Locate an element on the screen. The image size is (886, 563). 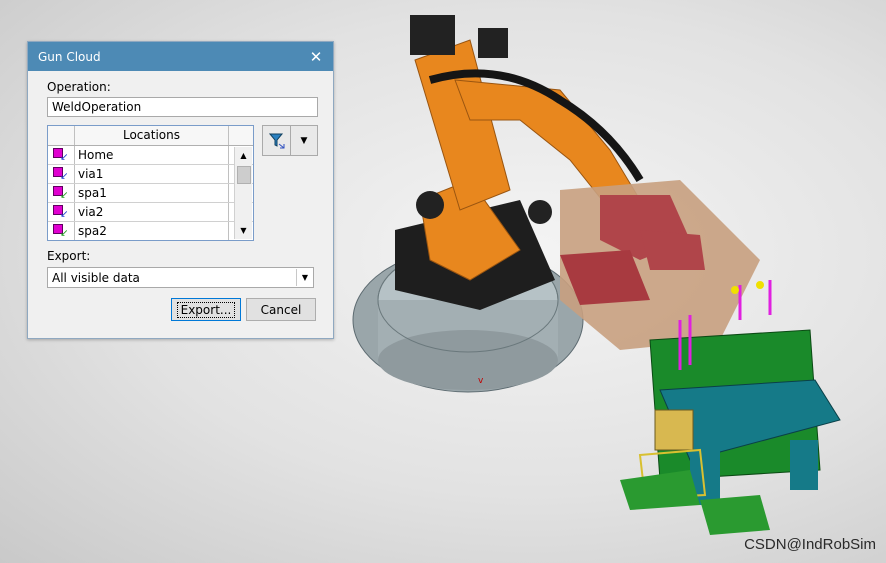
location-name: via1 is located at coordinates (152, 174).